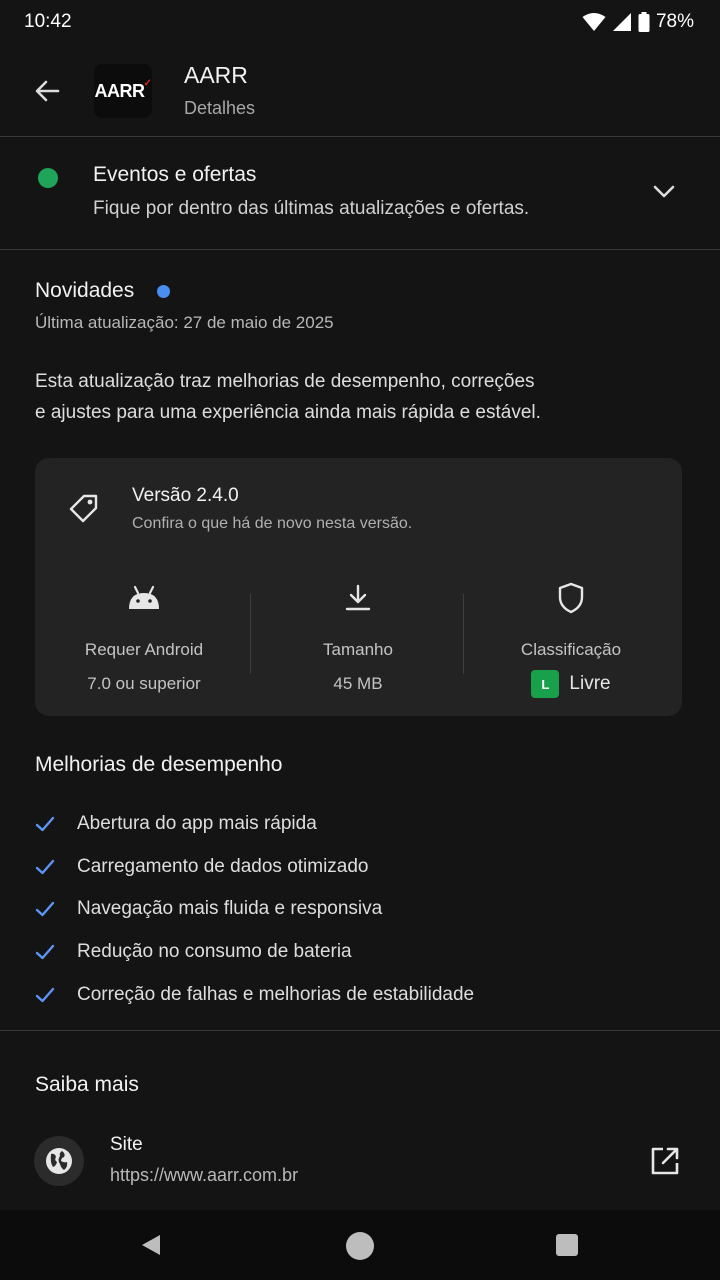  I want to click on stat-size: Tamanho 45 MB, so click(358, 637).